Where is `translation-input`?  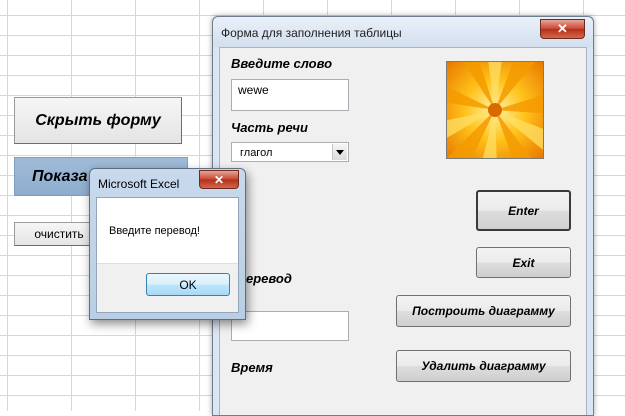 translation-input is located at coordinates (290, 326).